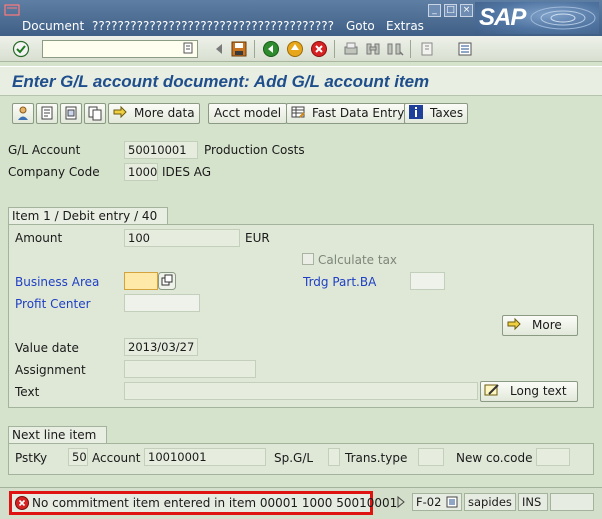  I want to click on document-overview-button, so click(47, 113).